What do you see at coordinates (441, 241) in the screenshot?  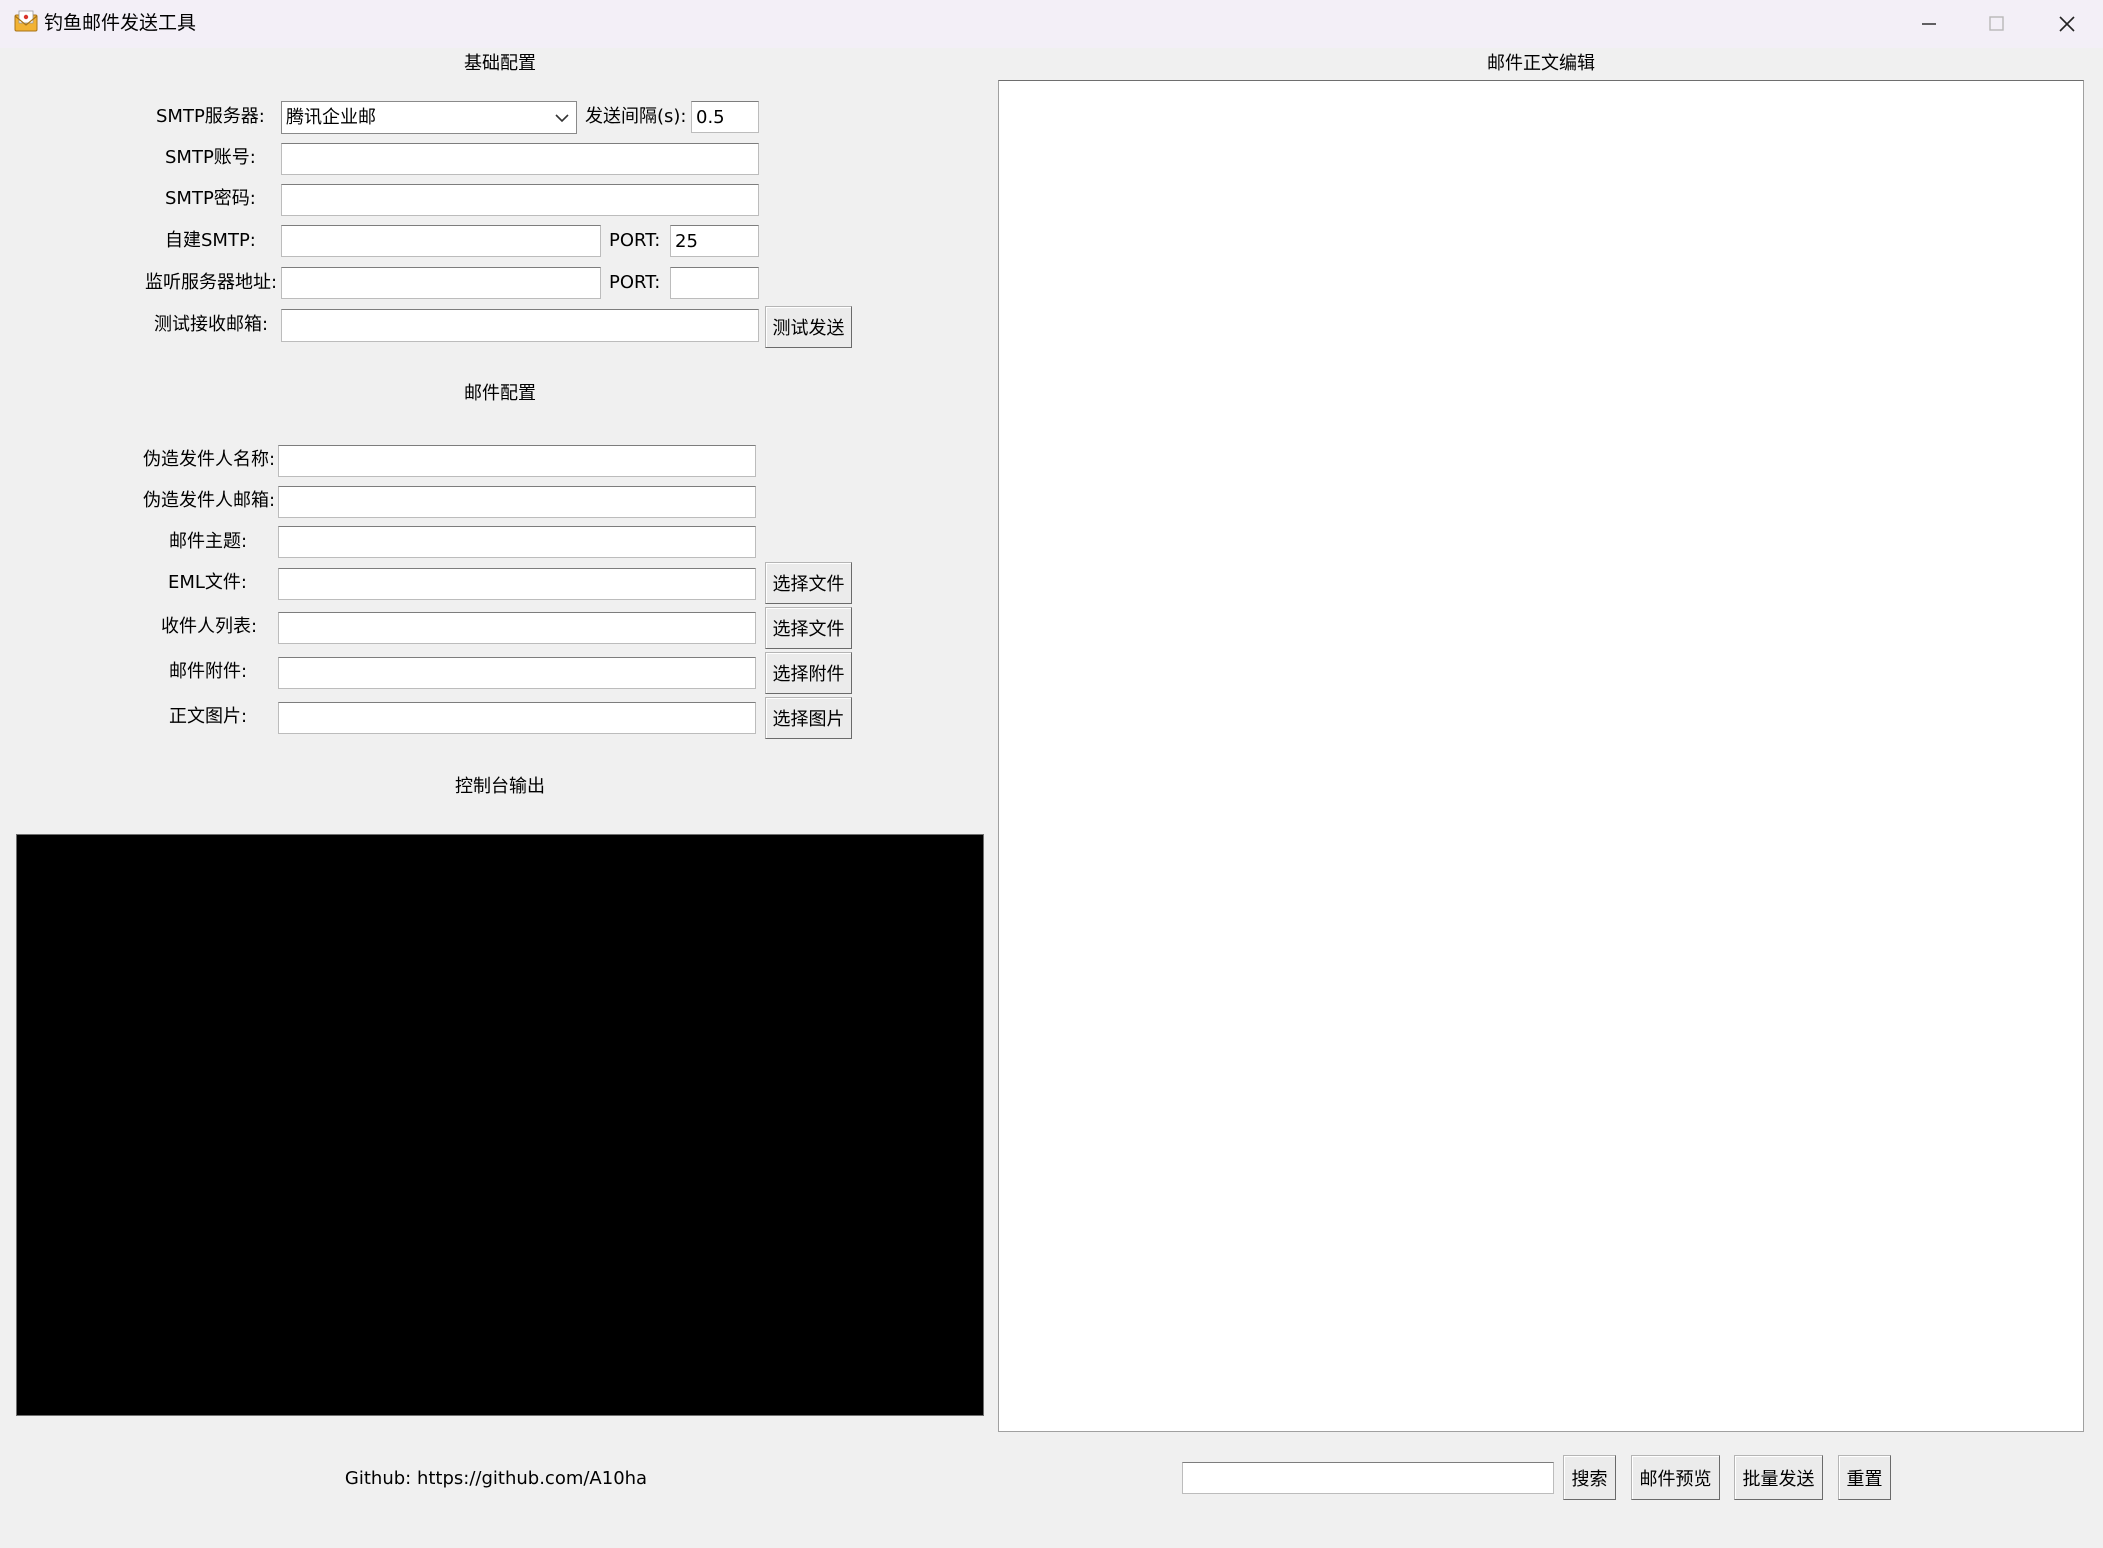 I see `custom-smtp-input` at bounding box center [441, 241].